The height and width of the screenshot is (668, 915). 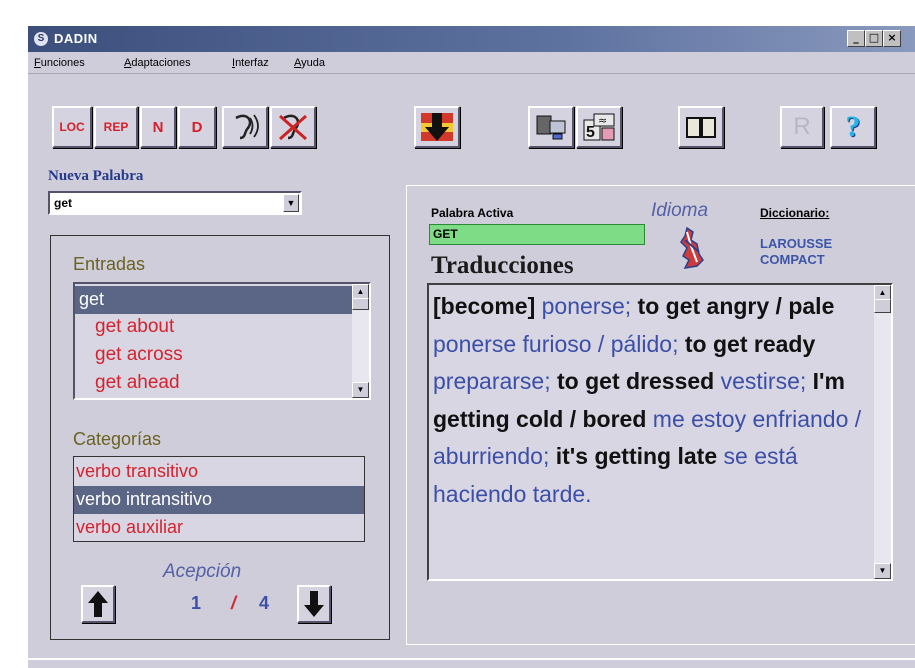 I want to click on uk-flag-map-icon, so click(x=691, y=248).